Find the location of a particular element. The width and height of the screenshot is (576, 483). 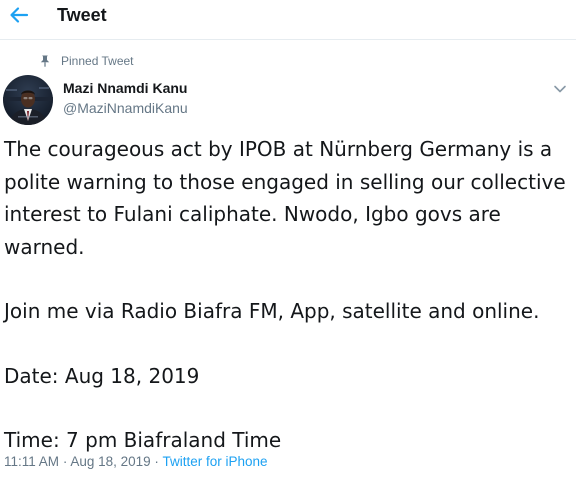

chevron-down-icon is located at coordinates (560, 89).